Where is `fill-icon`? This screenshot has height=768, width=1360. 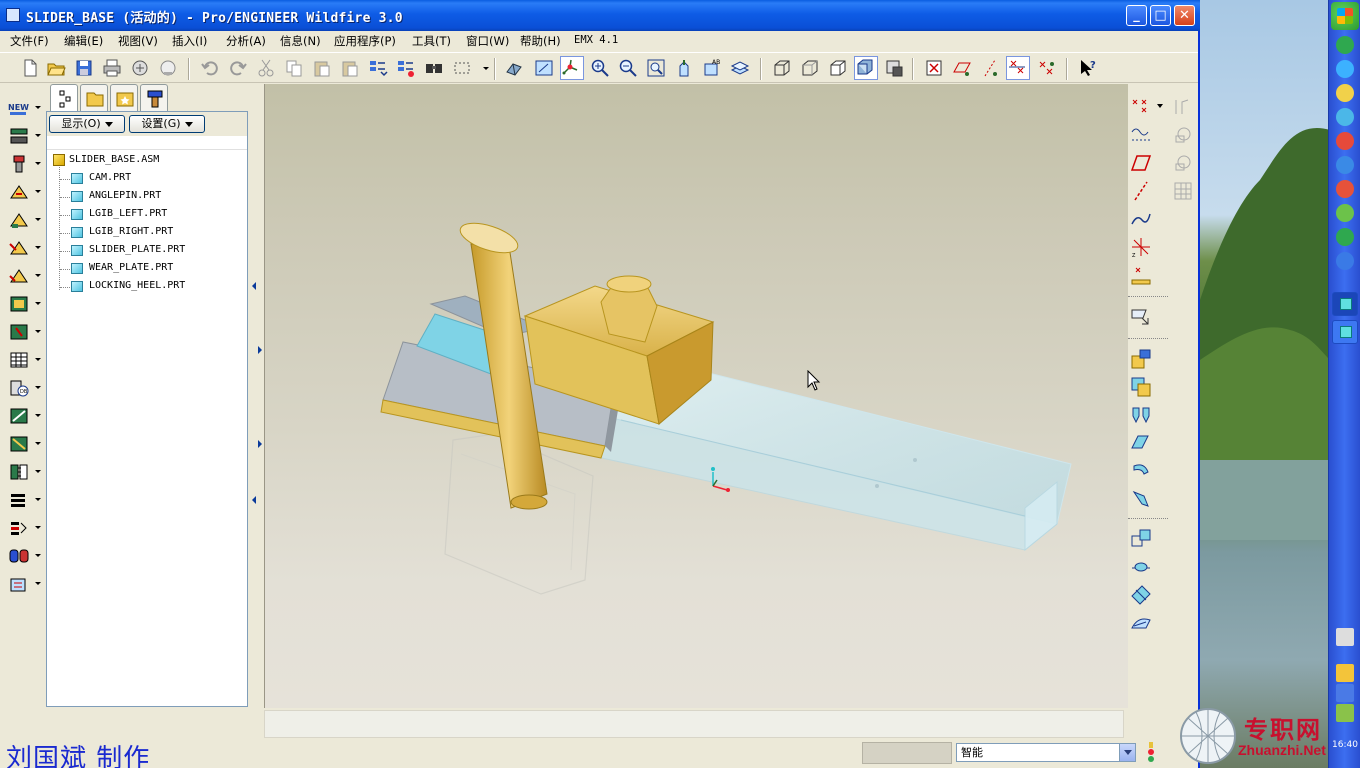 fill-icon is located at coordinates (1141, 471).